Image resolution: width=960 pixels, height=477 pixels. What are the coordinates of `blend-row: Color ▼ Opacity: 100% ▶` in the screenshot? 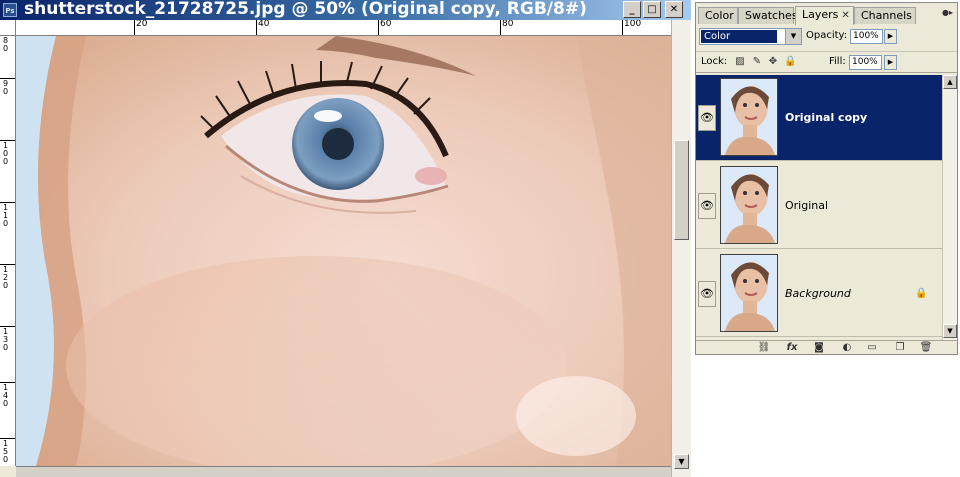 It's located at (826, 38).